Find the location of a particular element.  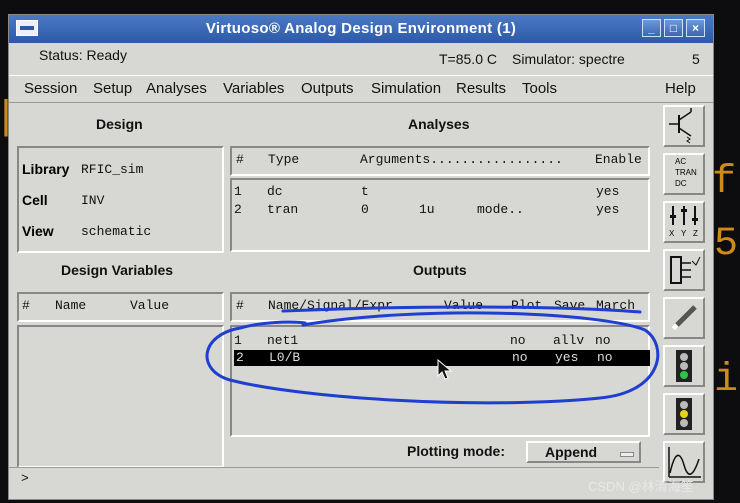

design-panel: Library RFIC_sim Cell INV View schematic is located at coordinates (120, 199).